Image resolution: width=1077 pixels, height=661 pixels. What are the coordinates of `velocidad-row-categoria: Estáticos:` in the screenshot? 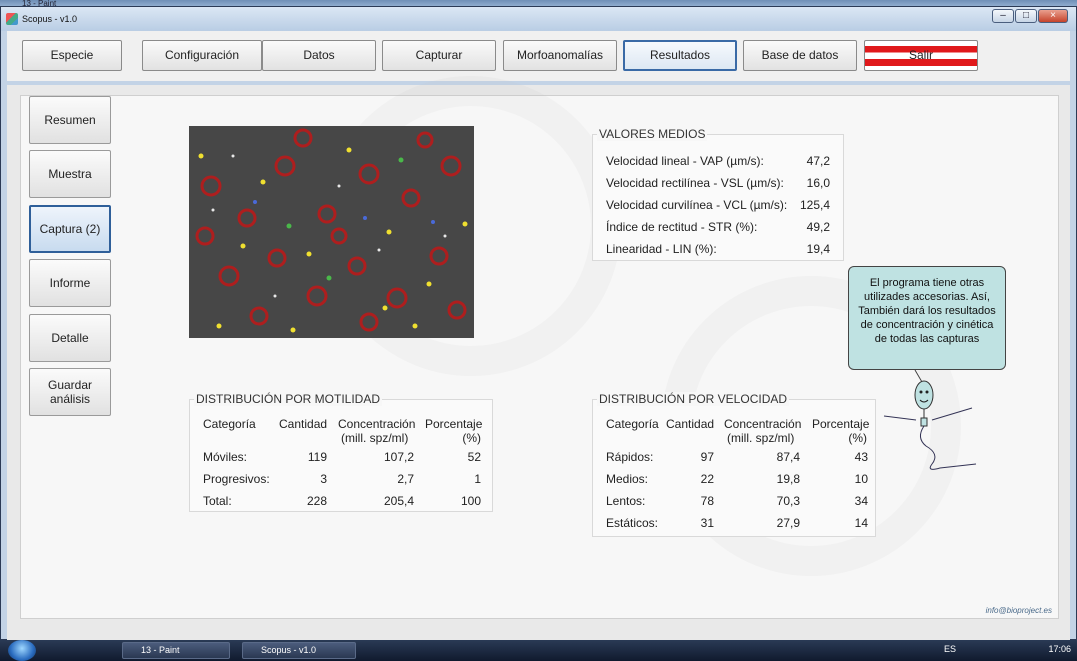 It's located at (632, 523).